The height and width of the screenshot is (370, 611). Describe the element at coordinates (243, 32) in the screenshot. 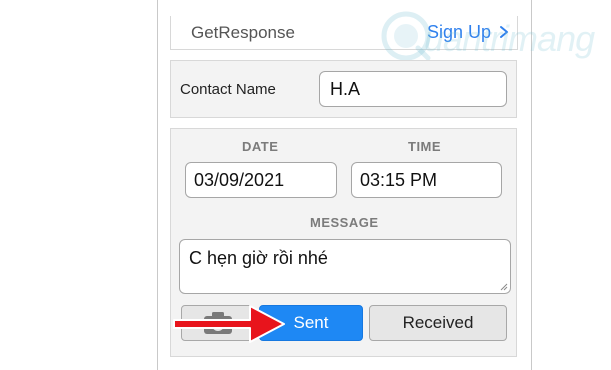

I see `getresponse-label: GetResponse` at that location.